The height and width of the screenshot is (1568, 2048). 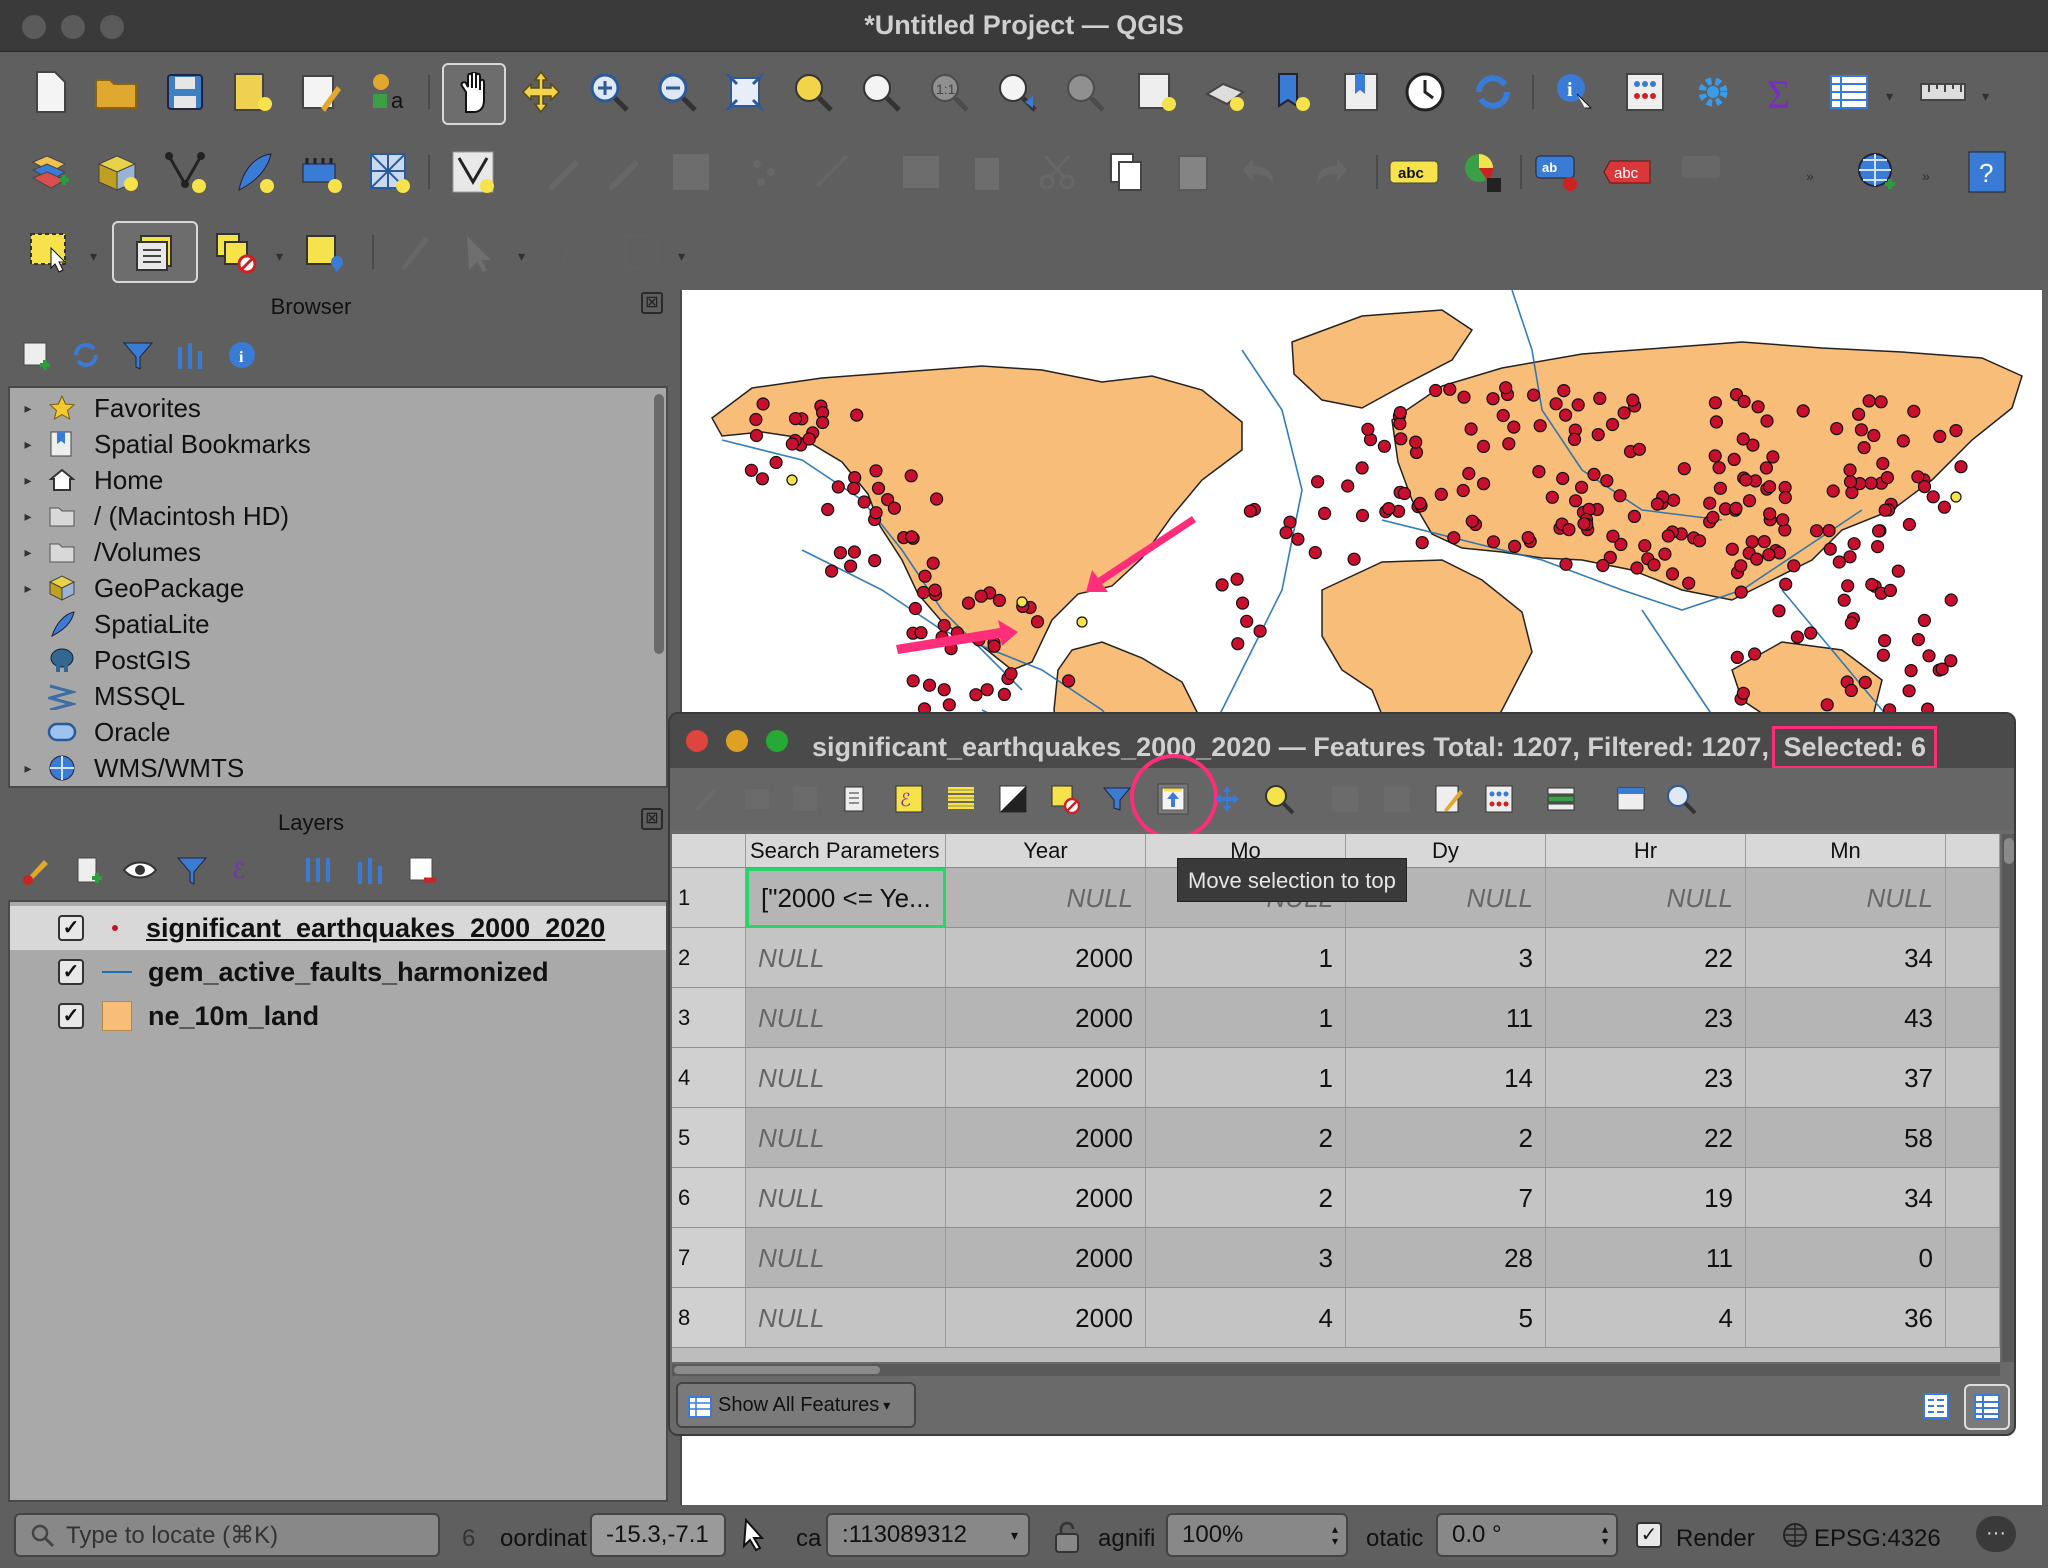 I want to click on new-field-button, so click(x=1345, y=799).